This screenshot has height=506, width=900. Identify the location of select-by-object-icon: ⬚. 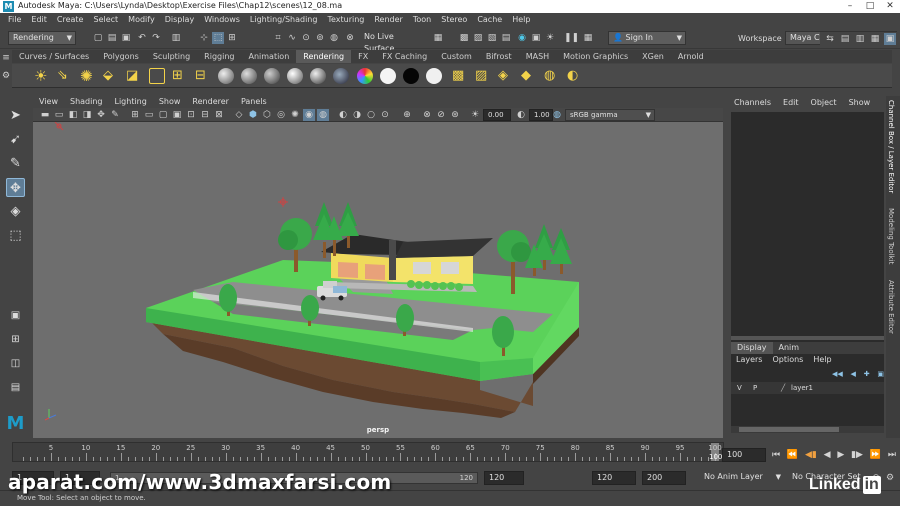
(218, 38).